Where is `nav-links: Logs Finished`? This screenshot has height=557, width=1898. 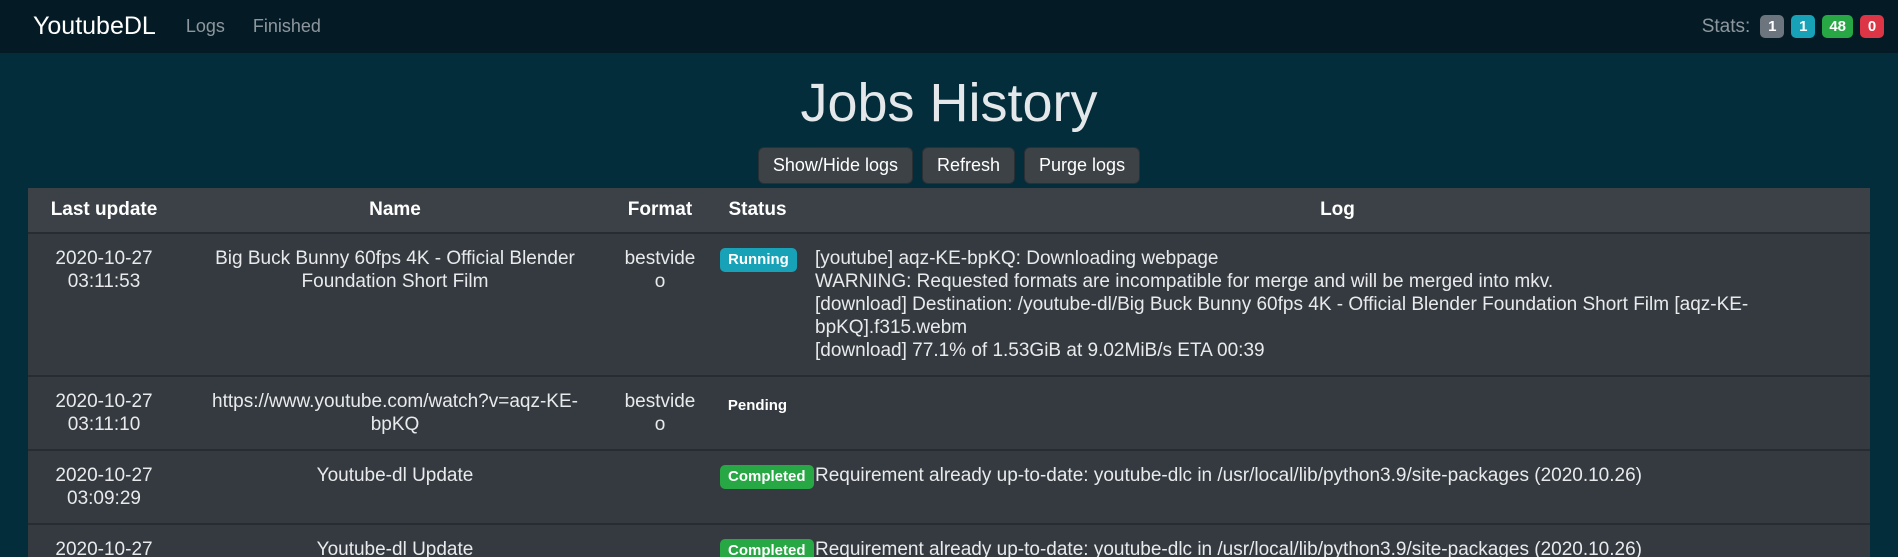
nav-links: Logs Finished is located at coordinates (253, 26).